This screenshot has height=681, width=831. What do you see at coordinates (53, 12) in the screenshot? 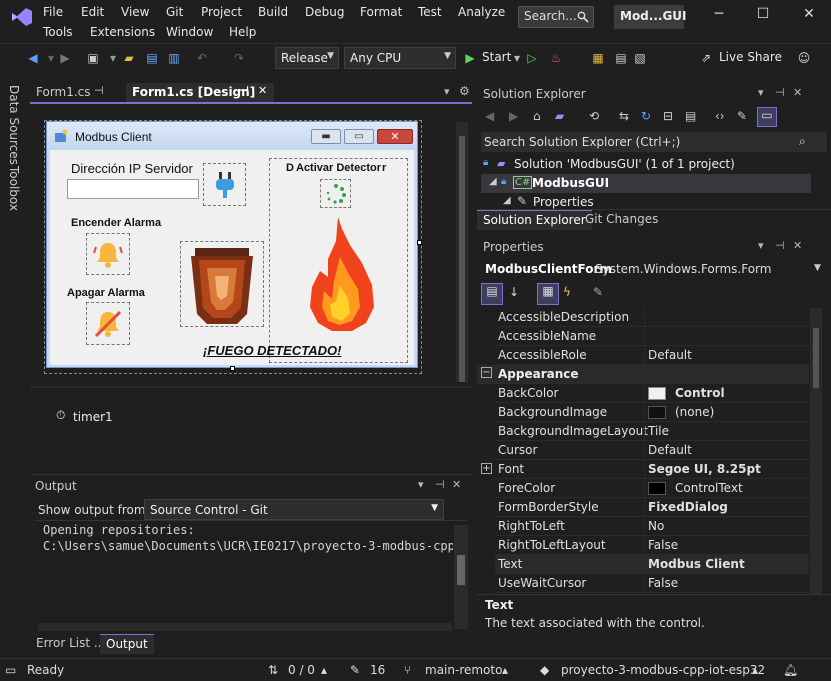
I see `menu-file: File` at bounding box center [53, 12].